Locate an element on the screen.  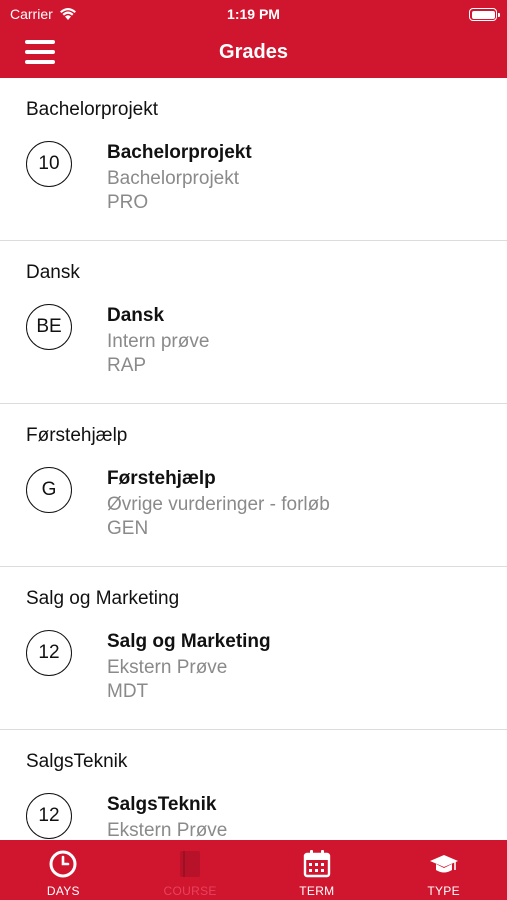
course-code: PRO is located at coordinates (128, 202).